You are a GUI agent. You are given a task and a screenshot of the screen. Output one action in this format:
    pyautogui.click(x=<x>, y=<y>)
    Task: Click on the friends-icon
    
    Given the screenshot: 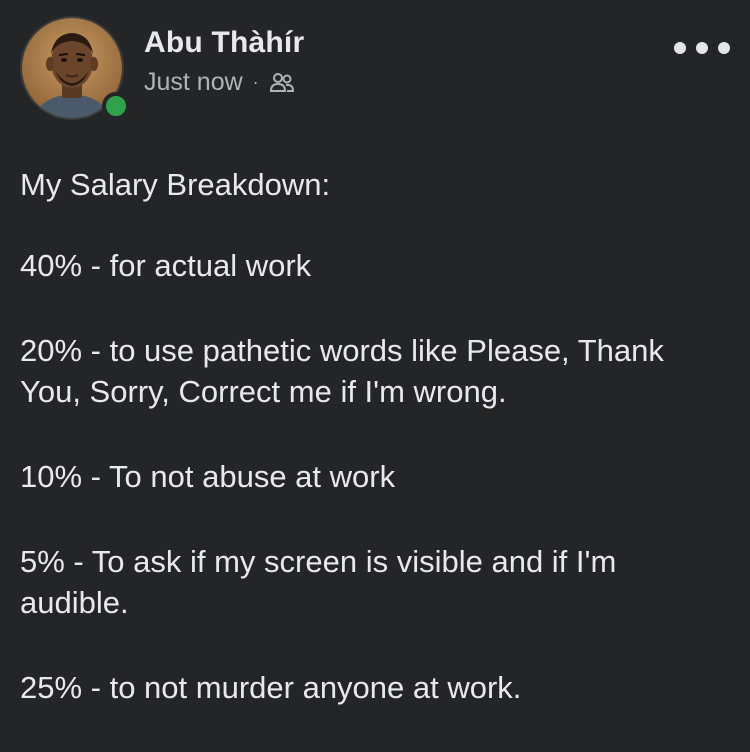 What is the action you would take?
    pyautogui.click(x=282, y=83)
    